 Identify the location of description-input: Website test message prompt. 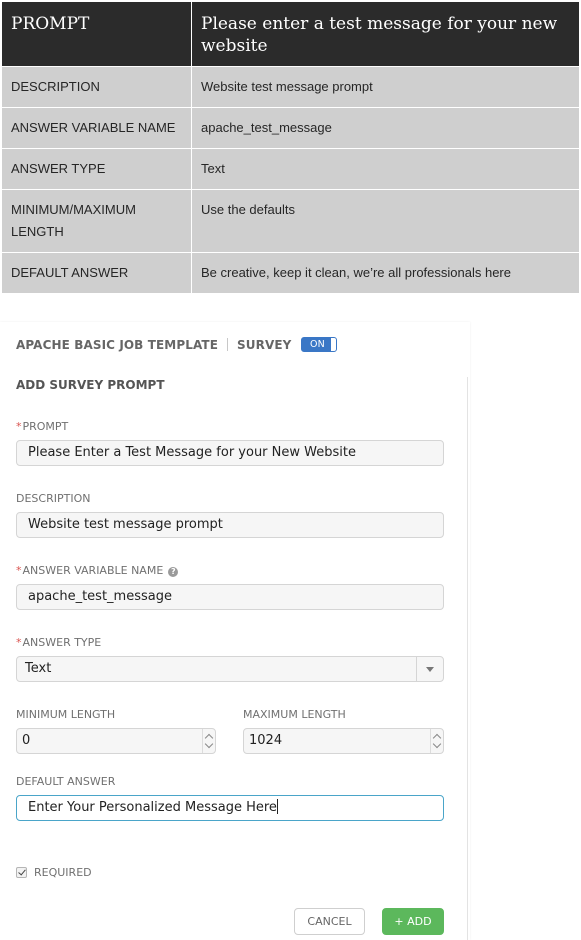
(230, 525).